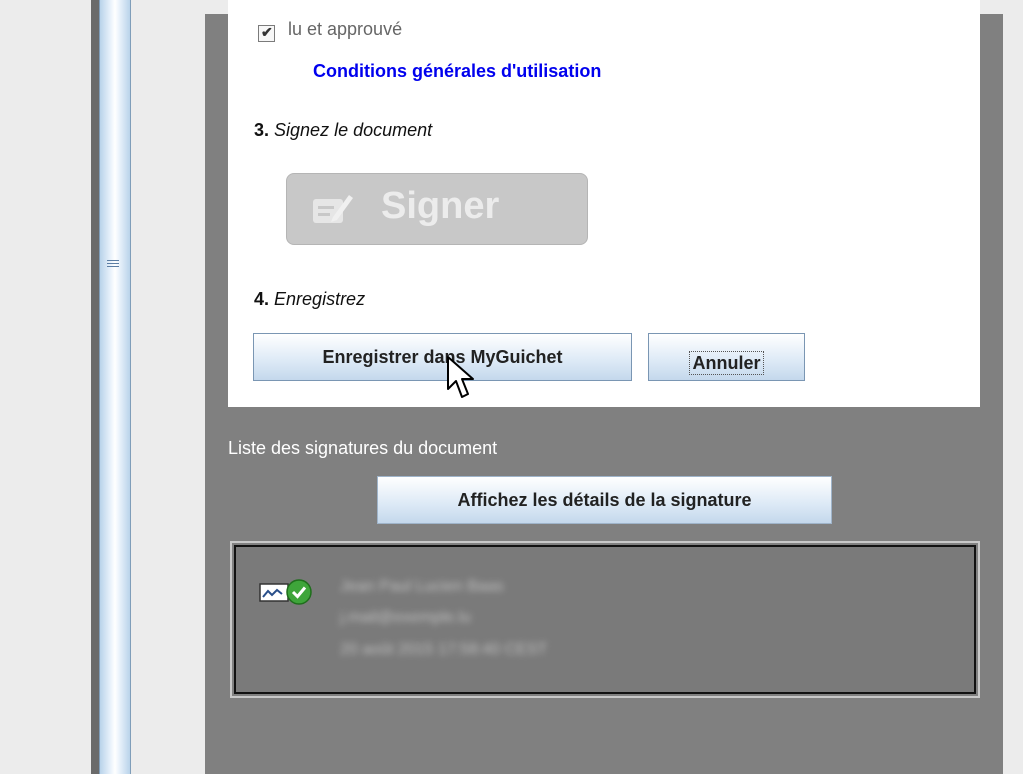 Image resolution: width=1023 pixels, height=774 pixels. Describe the element at coordinates (267, 32) in the screenshot. I see `checkmark-icon: ✔` at that location.